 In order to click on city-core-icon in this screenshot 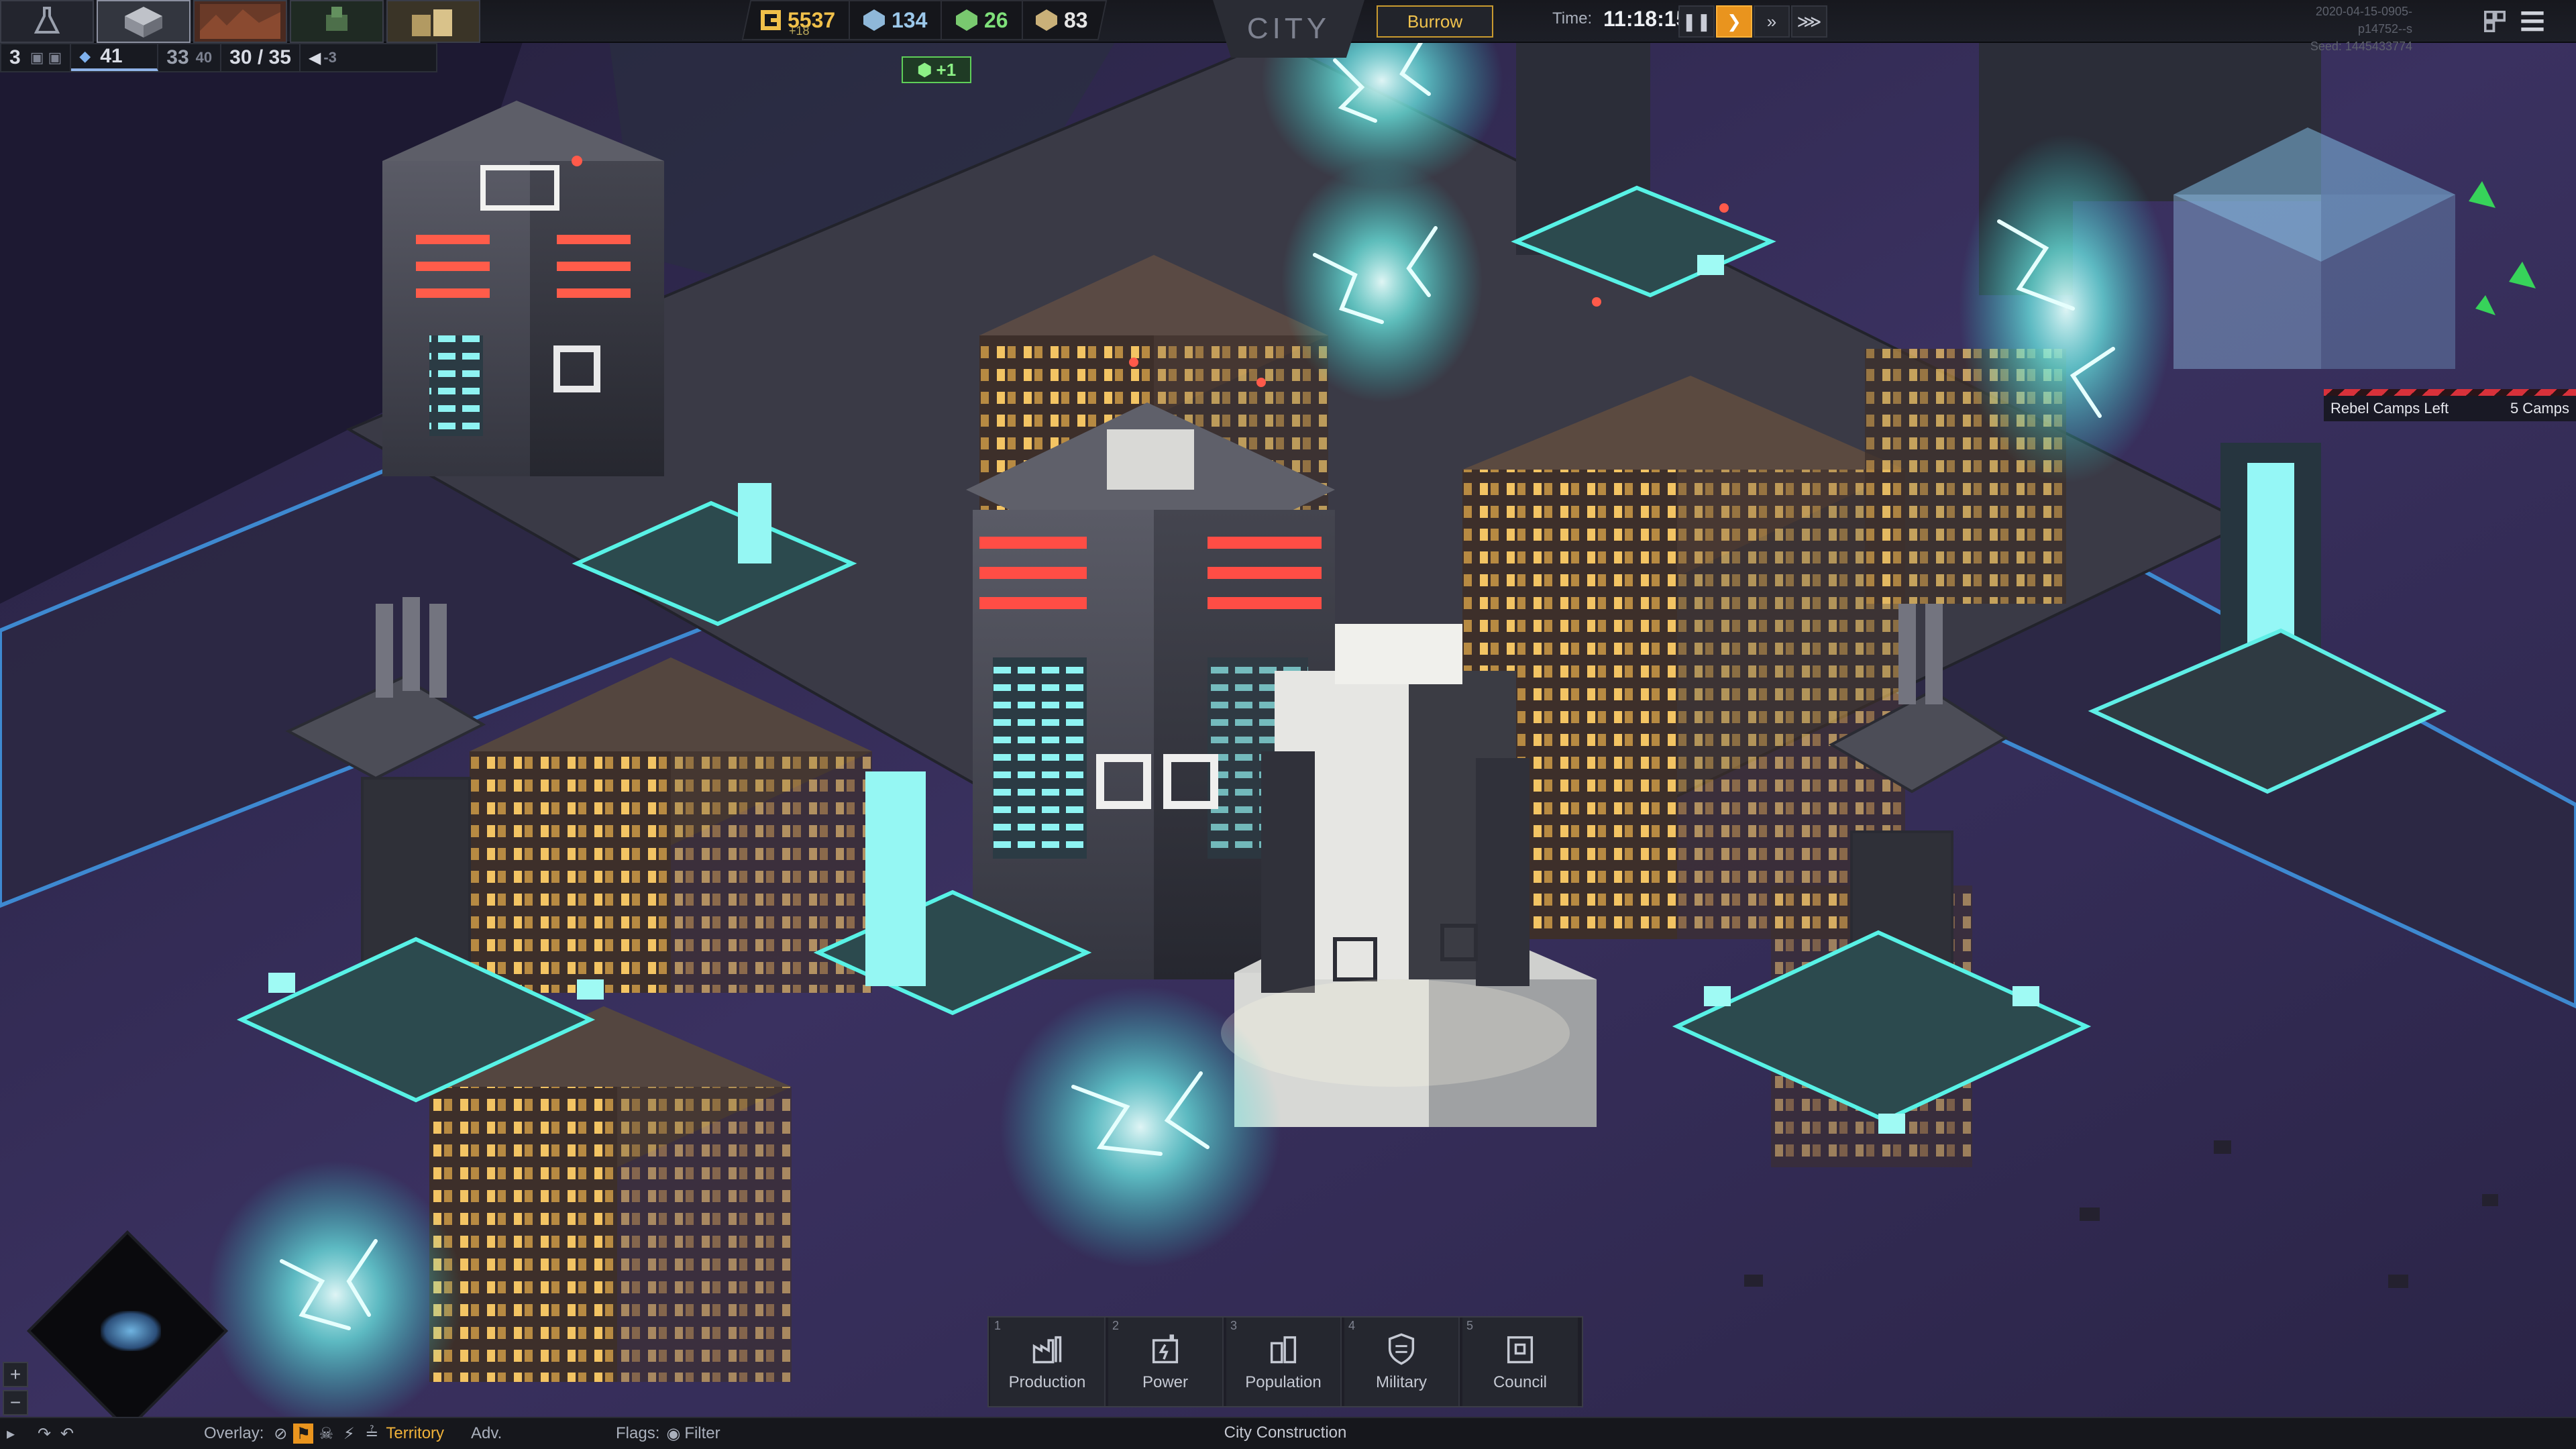, I will do `click(143, 22)`.